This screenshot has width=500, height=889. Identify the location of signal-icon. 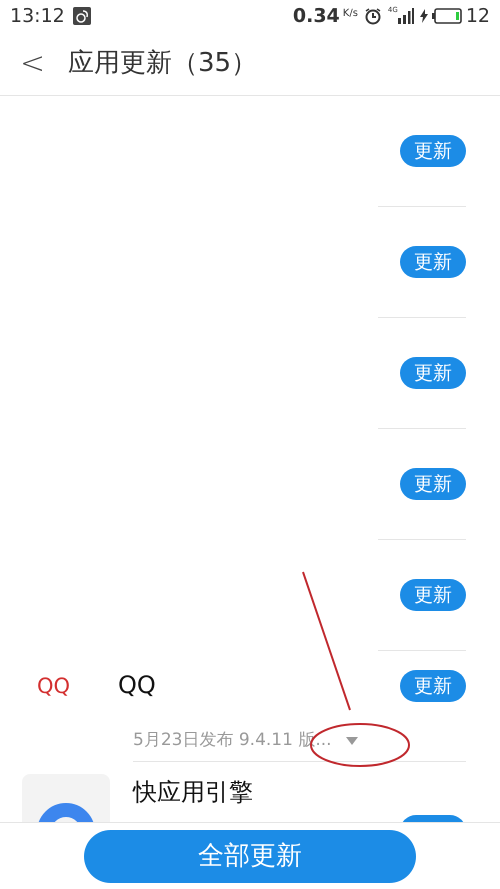
(406, 16).